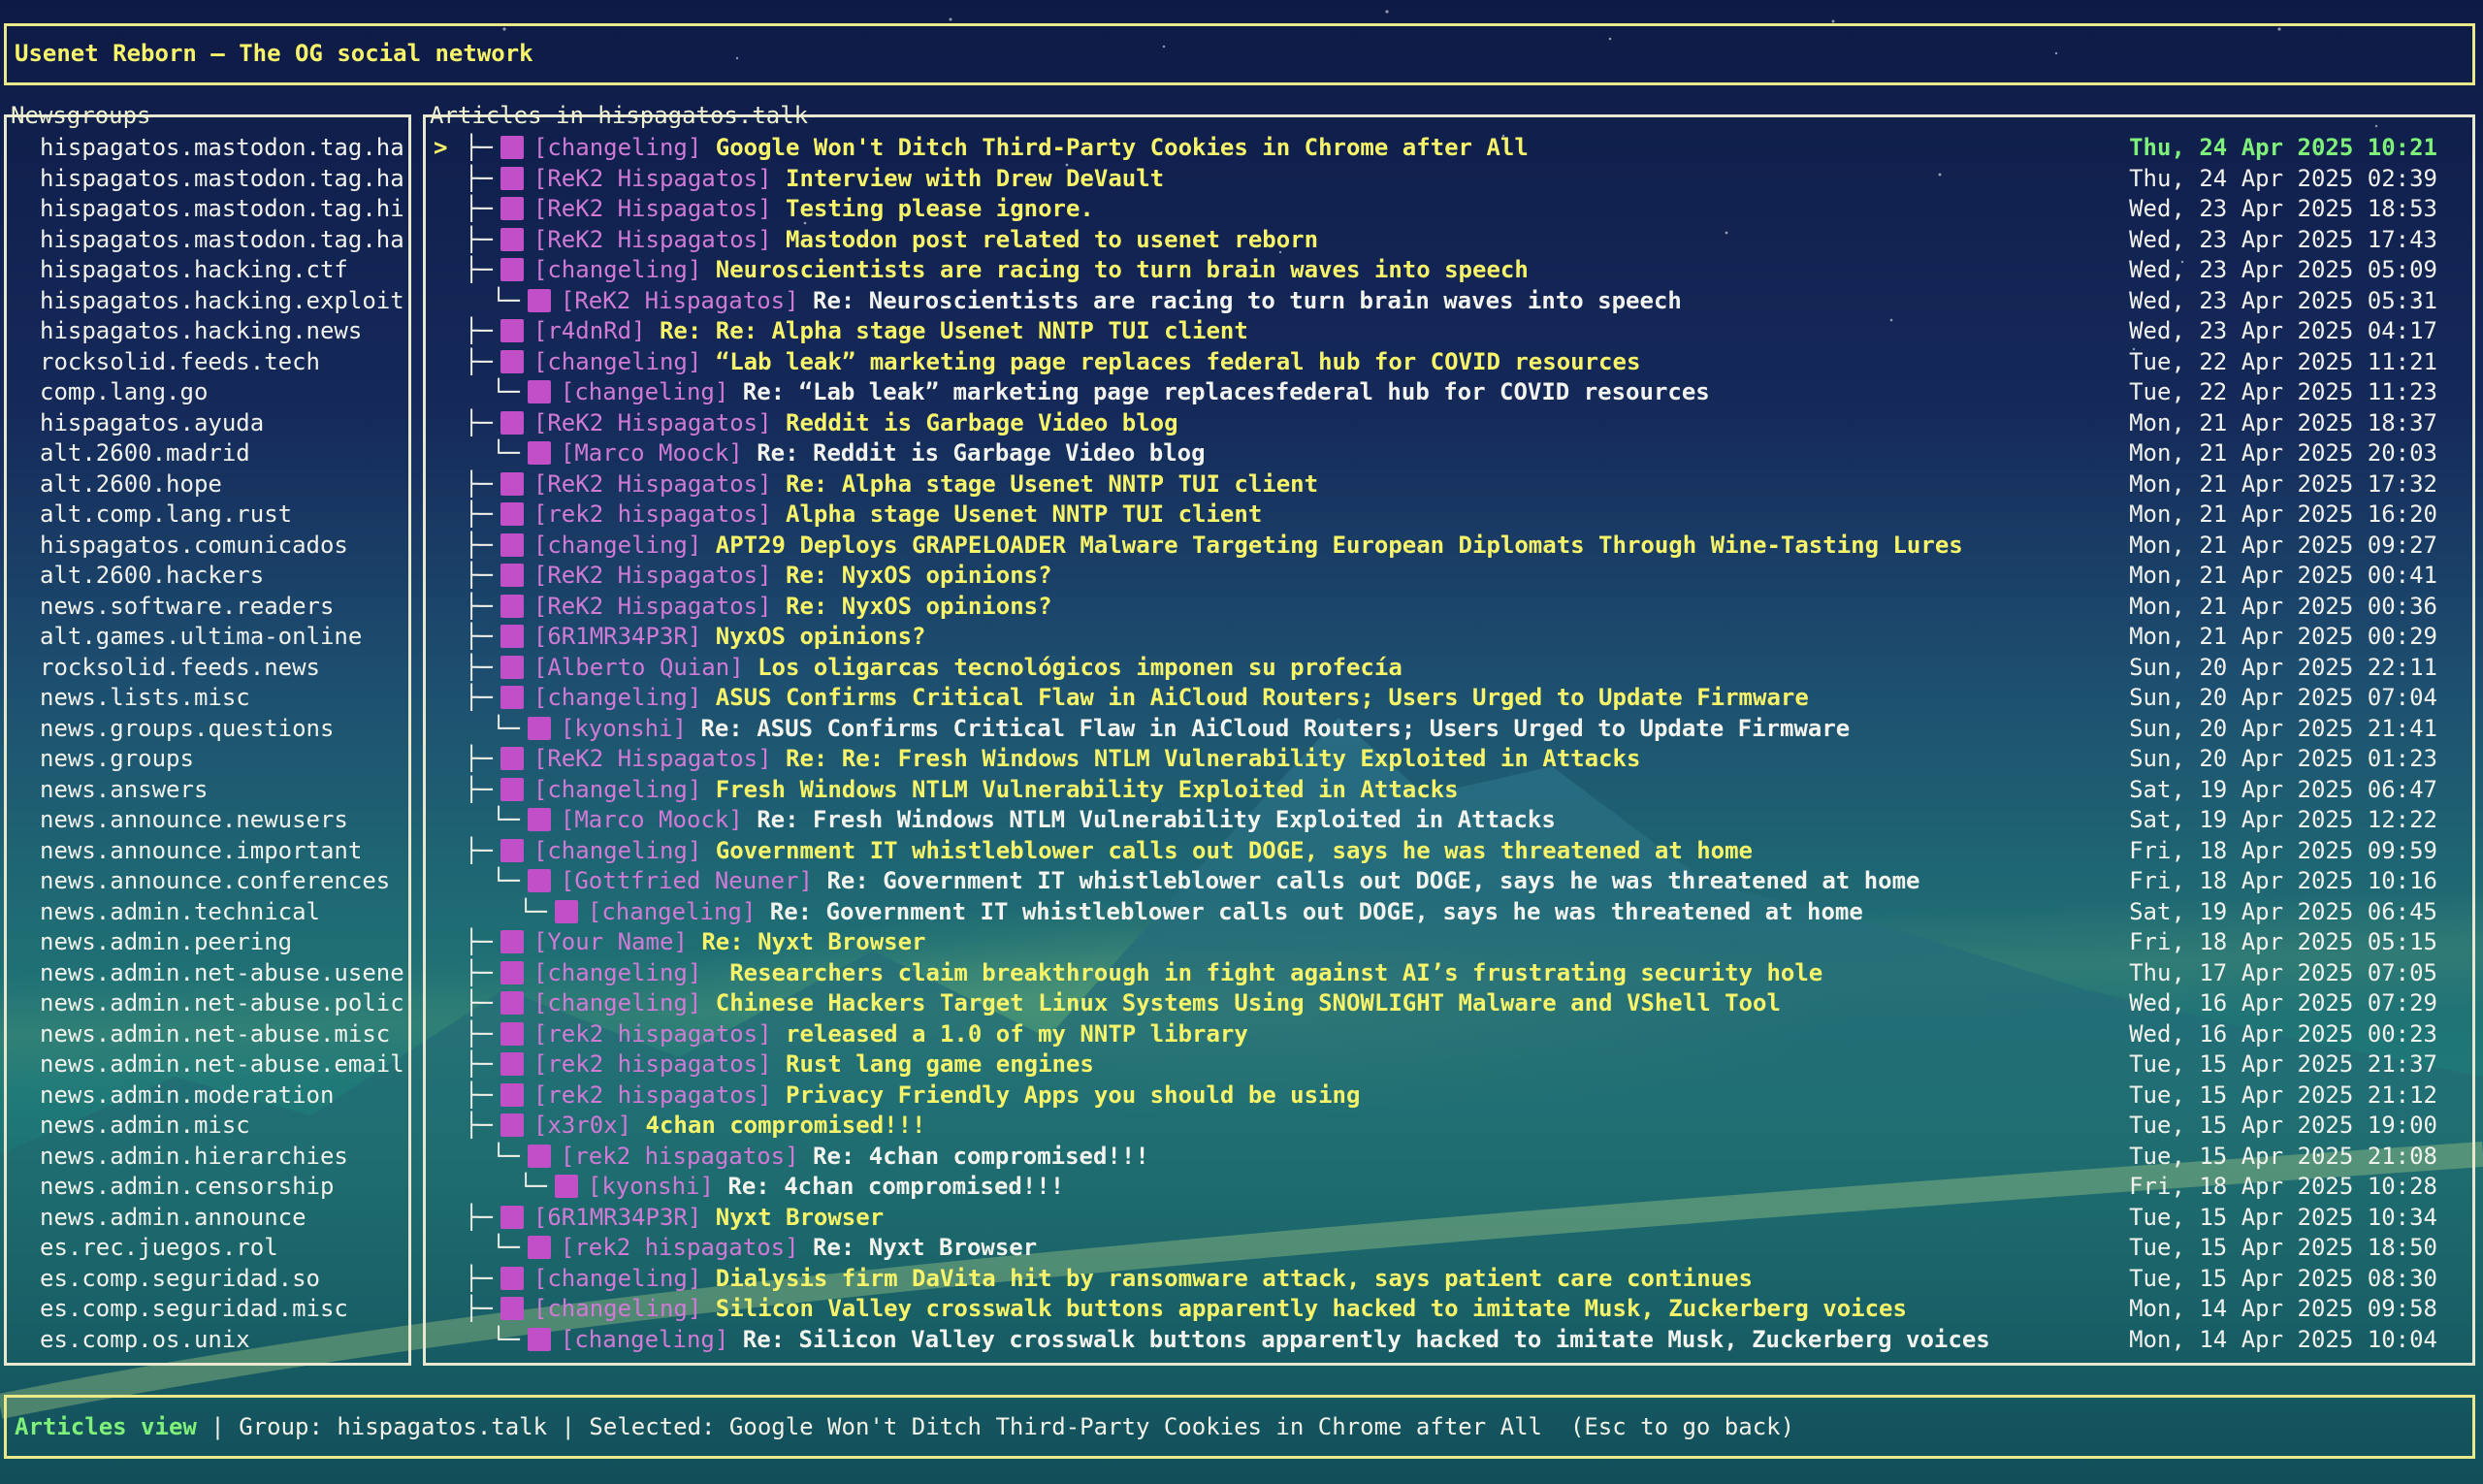 This screenshot has width=2483, height=1484. I want to click on newsgroup-item: news.admin.net-abuse.polic, so click(225, 1003).